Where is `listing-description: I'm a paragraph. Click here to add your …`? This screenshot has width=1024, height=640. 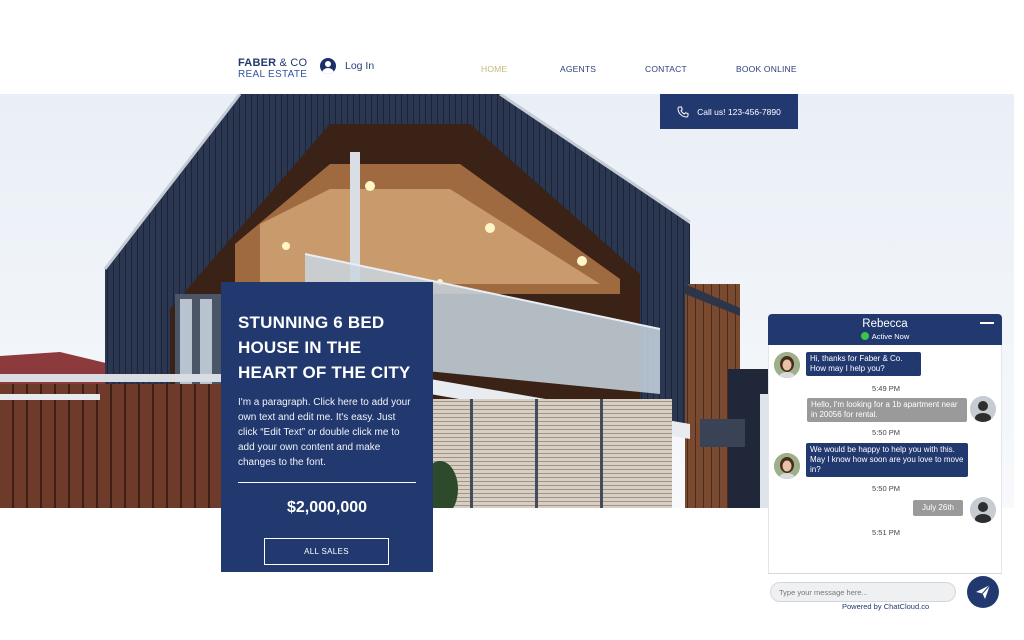 listing-description: I'm a paragraph. Click here to add your … is located at coordinates (327, 432).